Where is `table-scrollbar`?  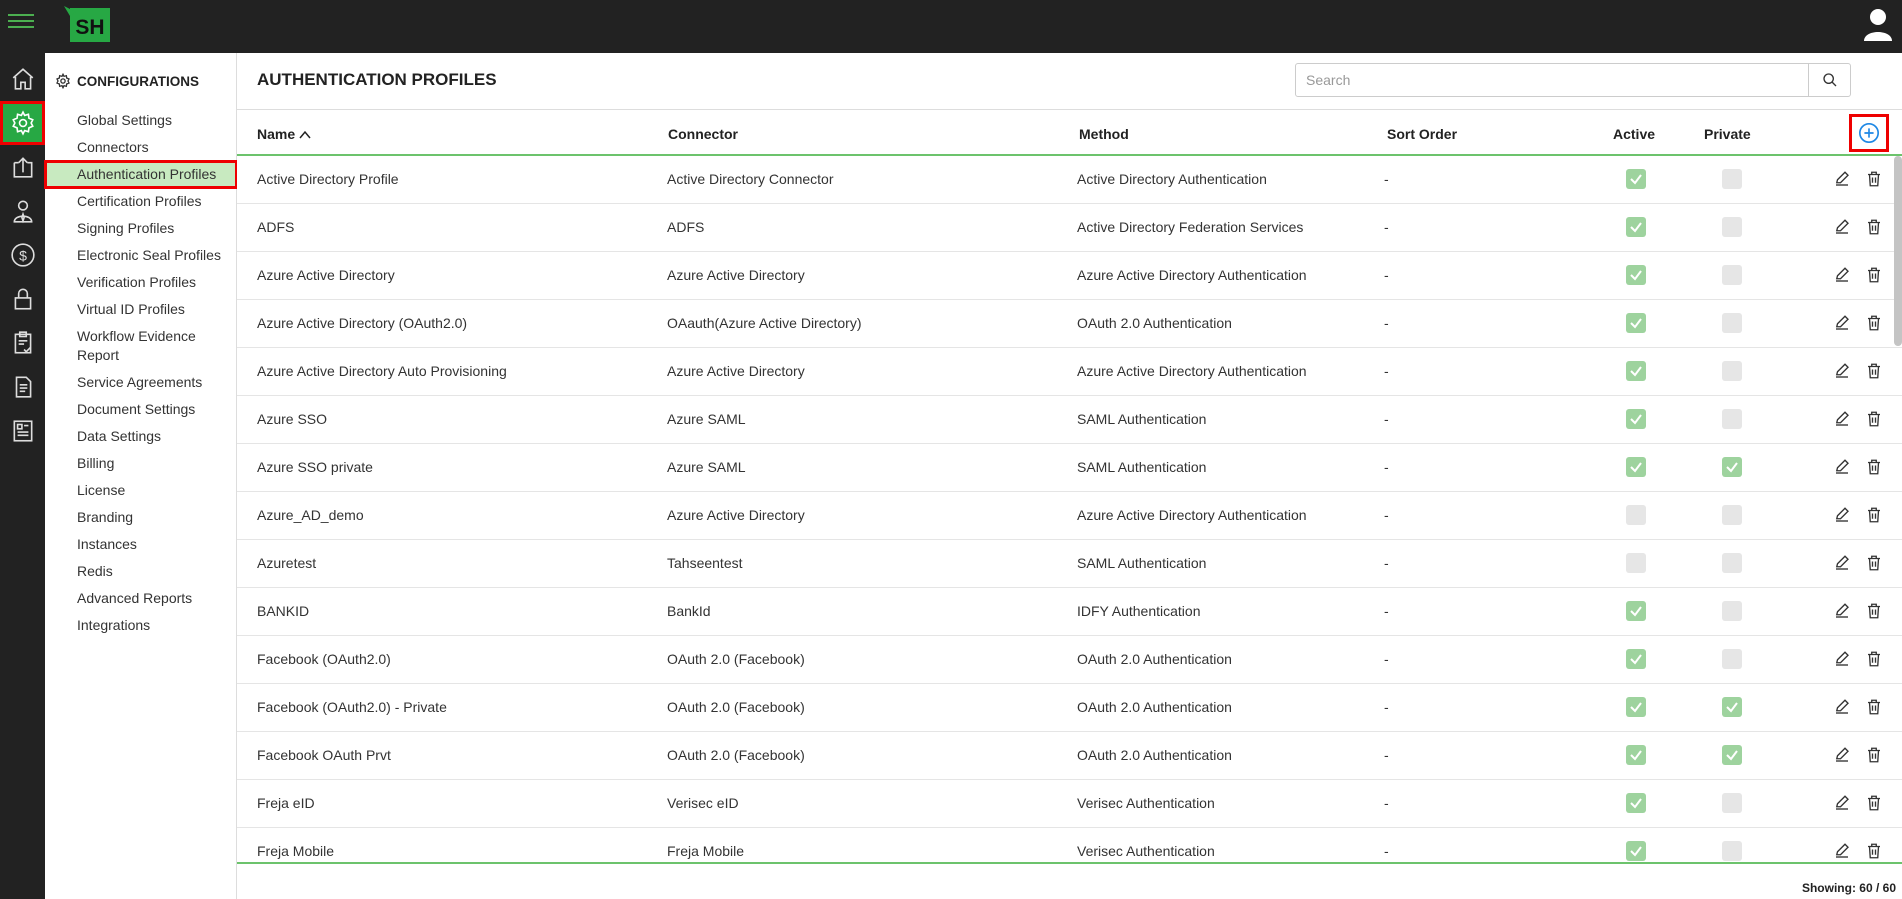
table-scrollbar is located at coordinates (1898, 251).